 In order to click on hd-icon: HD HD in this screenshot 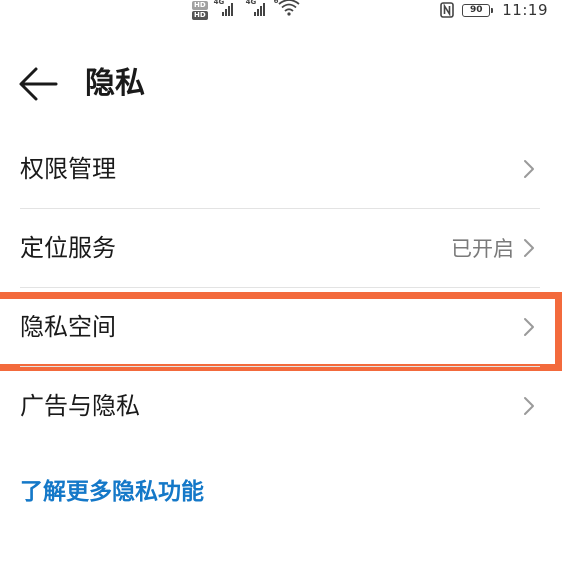, I will do `click(200, 10)`.